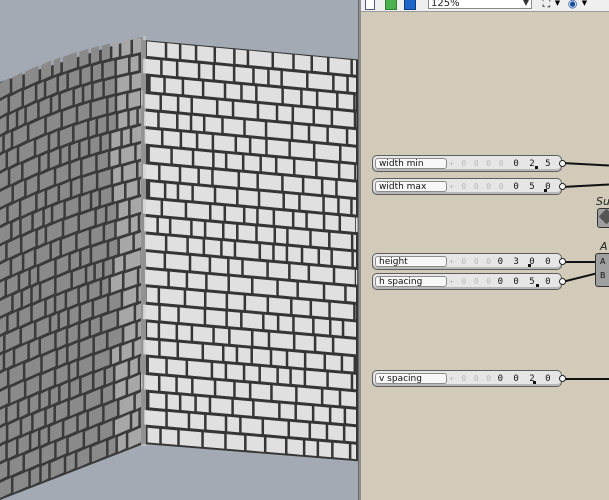  Describe the element at coordinates (469, 378) in the screenshot. I see `slider-v-spacing: v spacing + 0 0 0 0 0 0 0 0 0 0 0 2 0` at that location.